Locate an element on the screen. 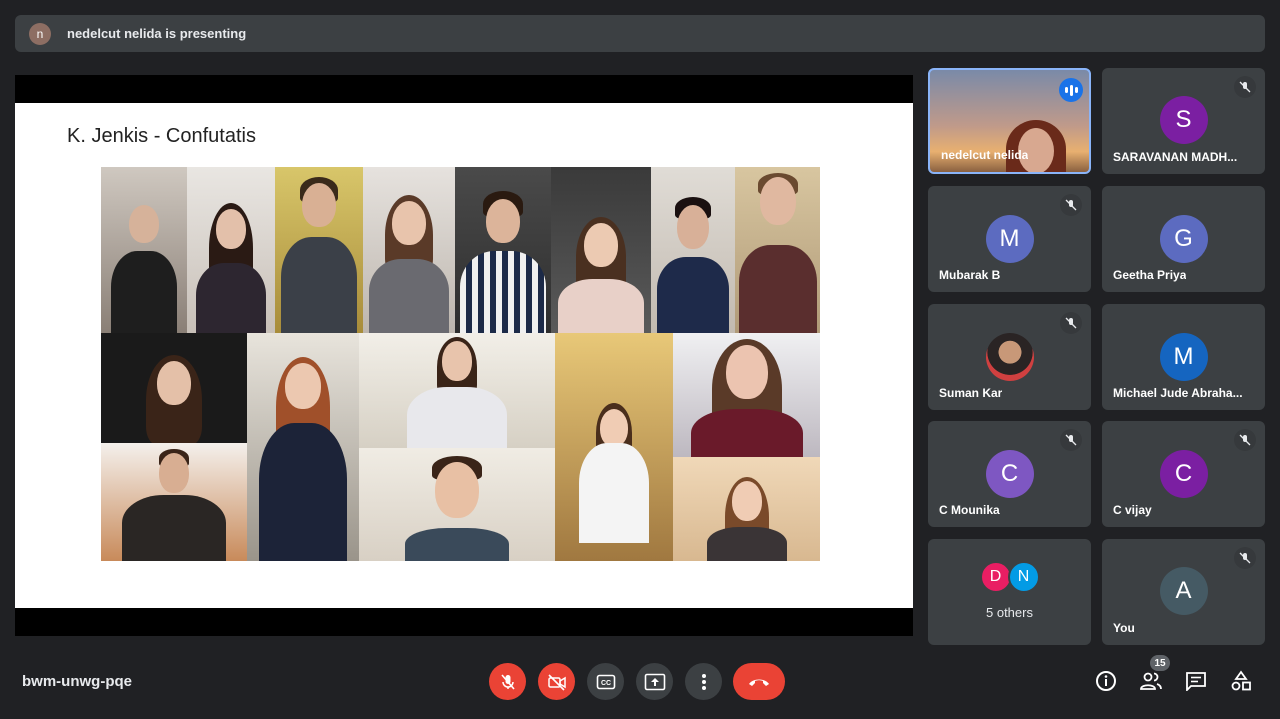  participant-tile: Suman Kar is located at coordinates (1009, 357).